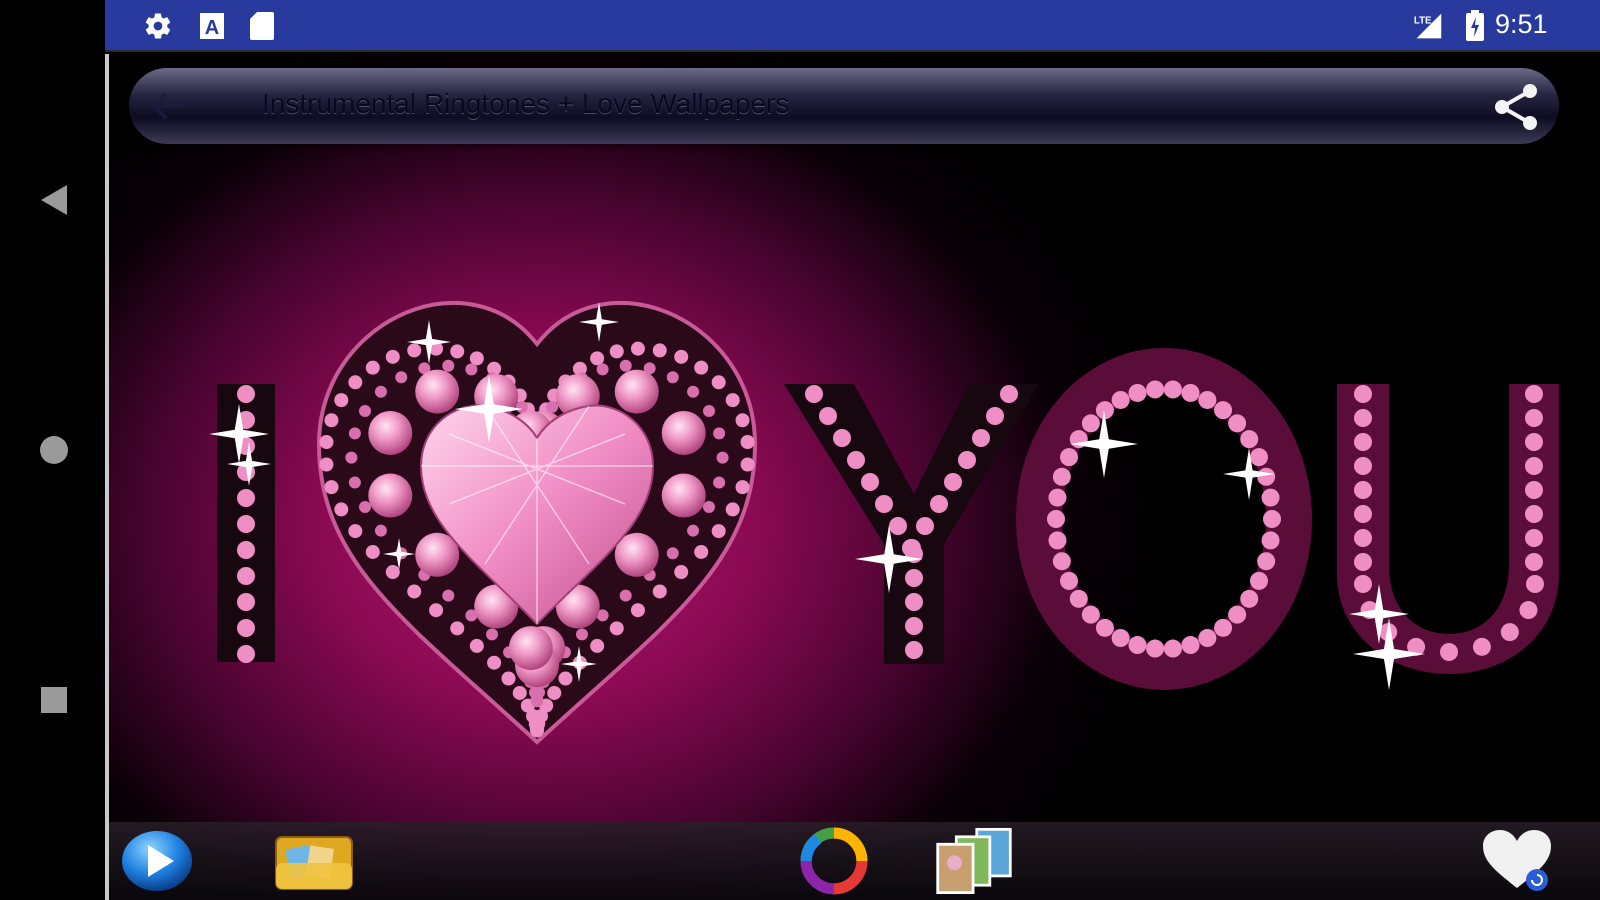 Image resolution: width=1600 pixels, height=900 pixels. What do you see at coordinates (834, 861) in the screenshot?
I see `color-ring-icon` at bounding box center [834, 861].